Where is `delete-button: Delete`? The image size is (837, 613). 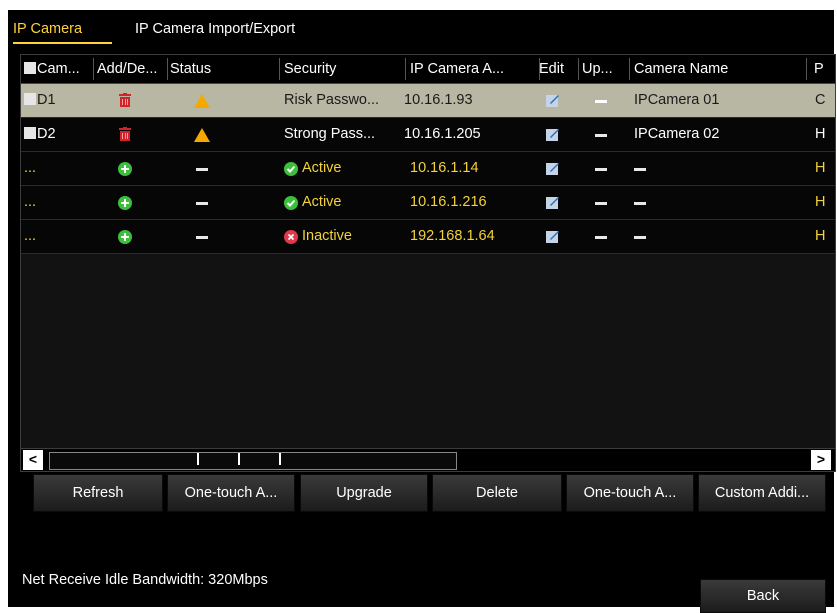
delete-button: Delete is located at coordinates (497, 493).